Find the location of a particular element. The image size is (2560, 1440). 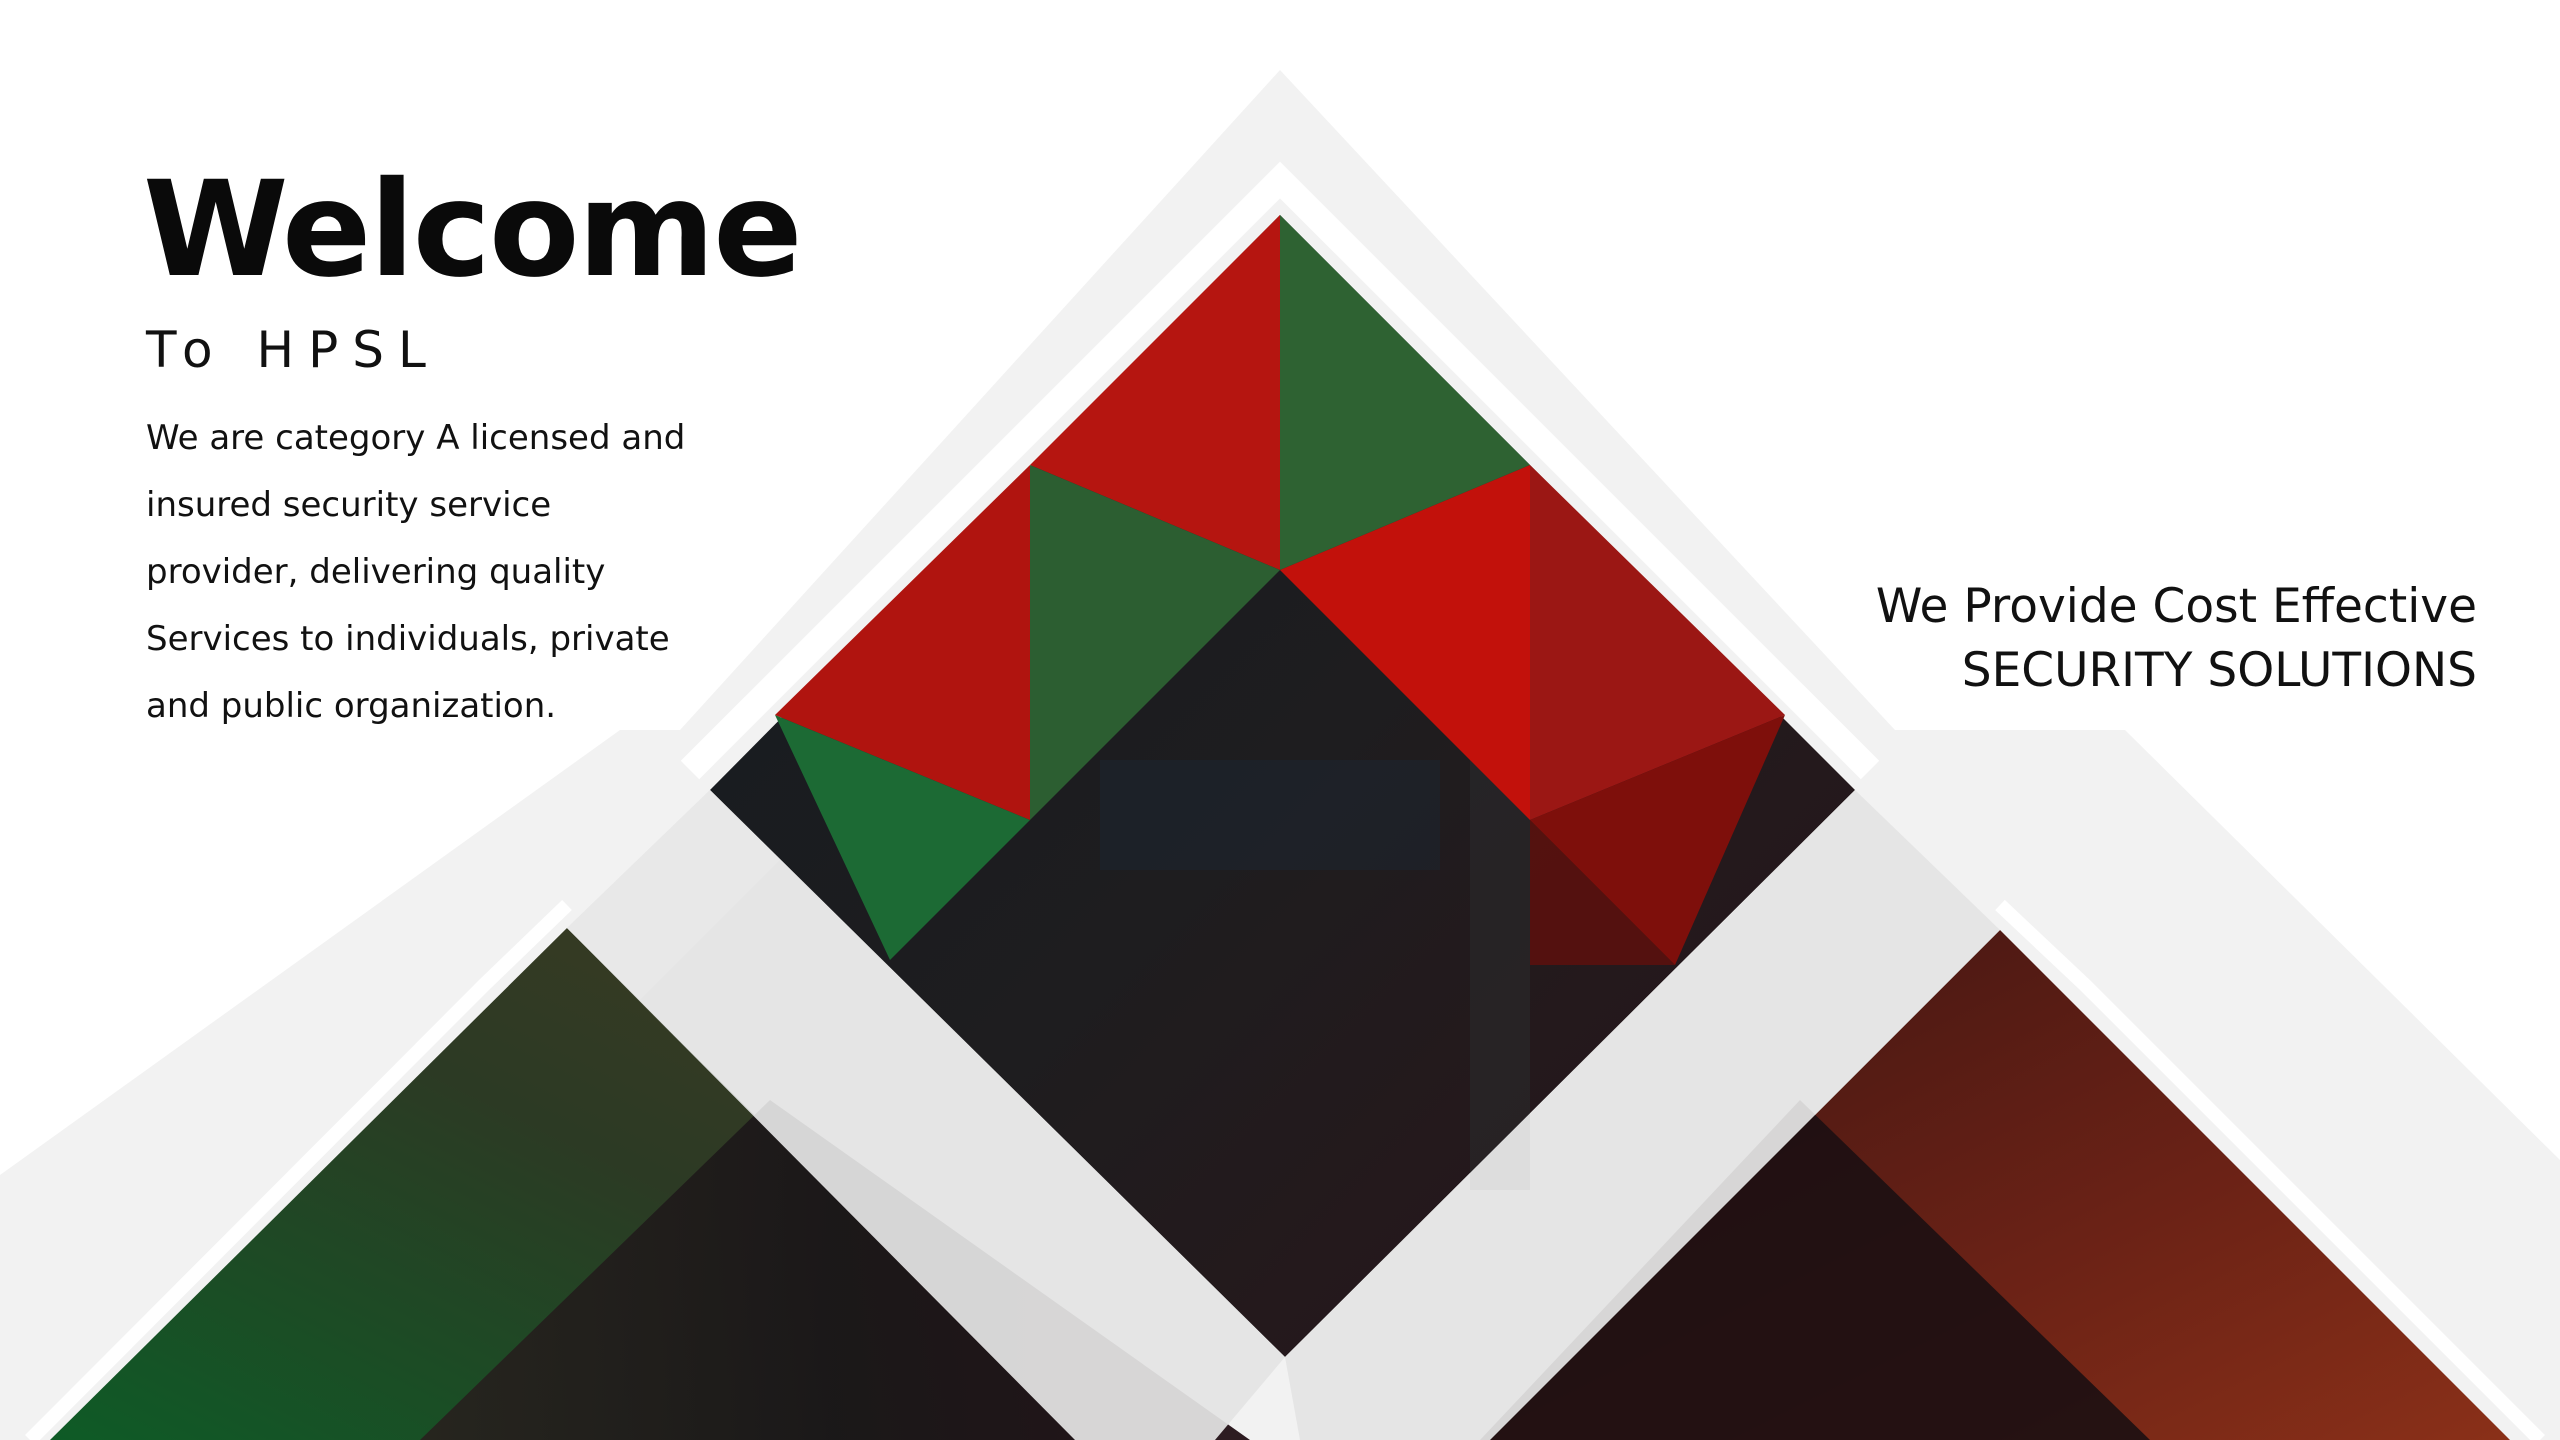

page-title: Welcome is located at coordinates (473, 230).